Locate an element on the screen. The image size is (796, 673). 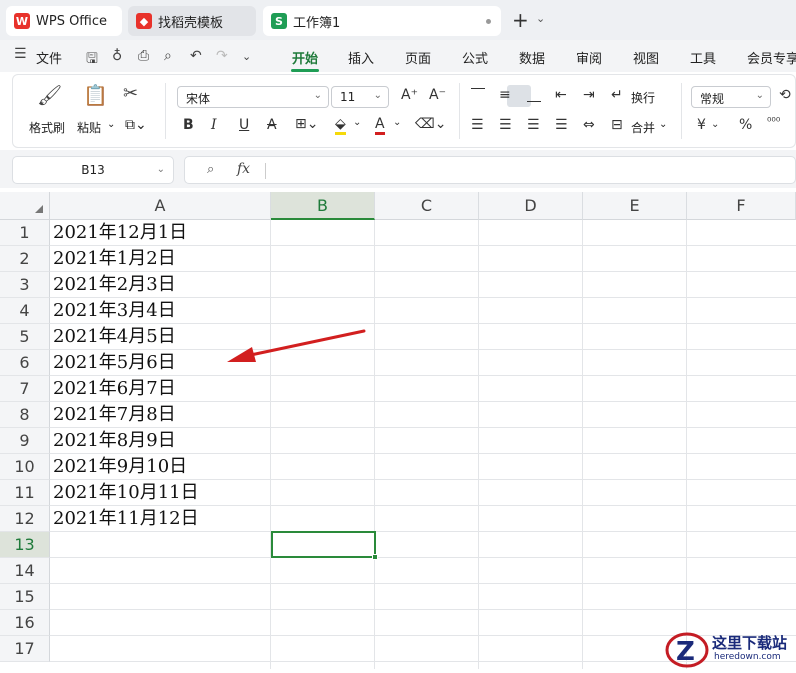
decrease-indent-icon: ⇤ is located at coordinates (561, 95).